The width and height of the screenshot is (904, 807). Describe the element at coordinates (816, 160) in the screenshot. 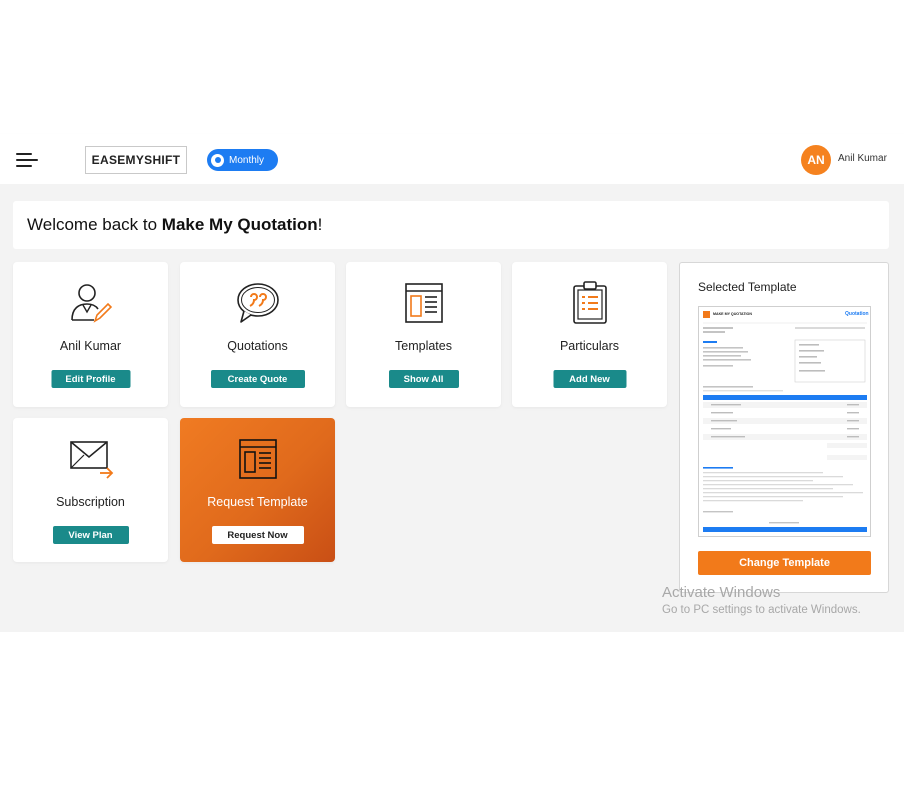

I see `avatar: AN` at that location.